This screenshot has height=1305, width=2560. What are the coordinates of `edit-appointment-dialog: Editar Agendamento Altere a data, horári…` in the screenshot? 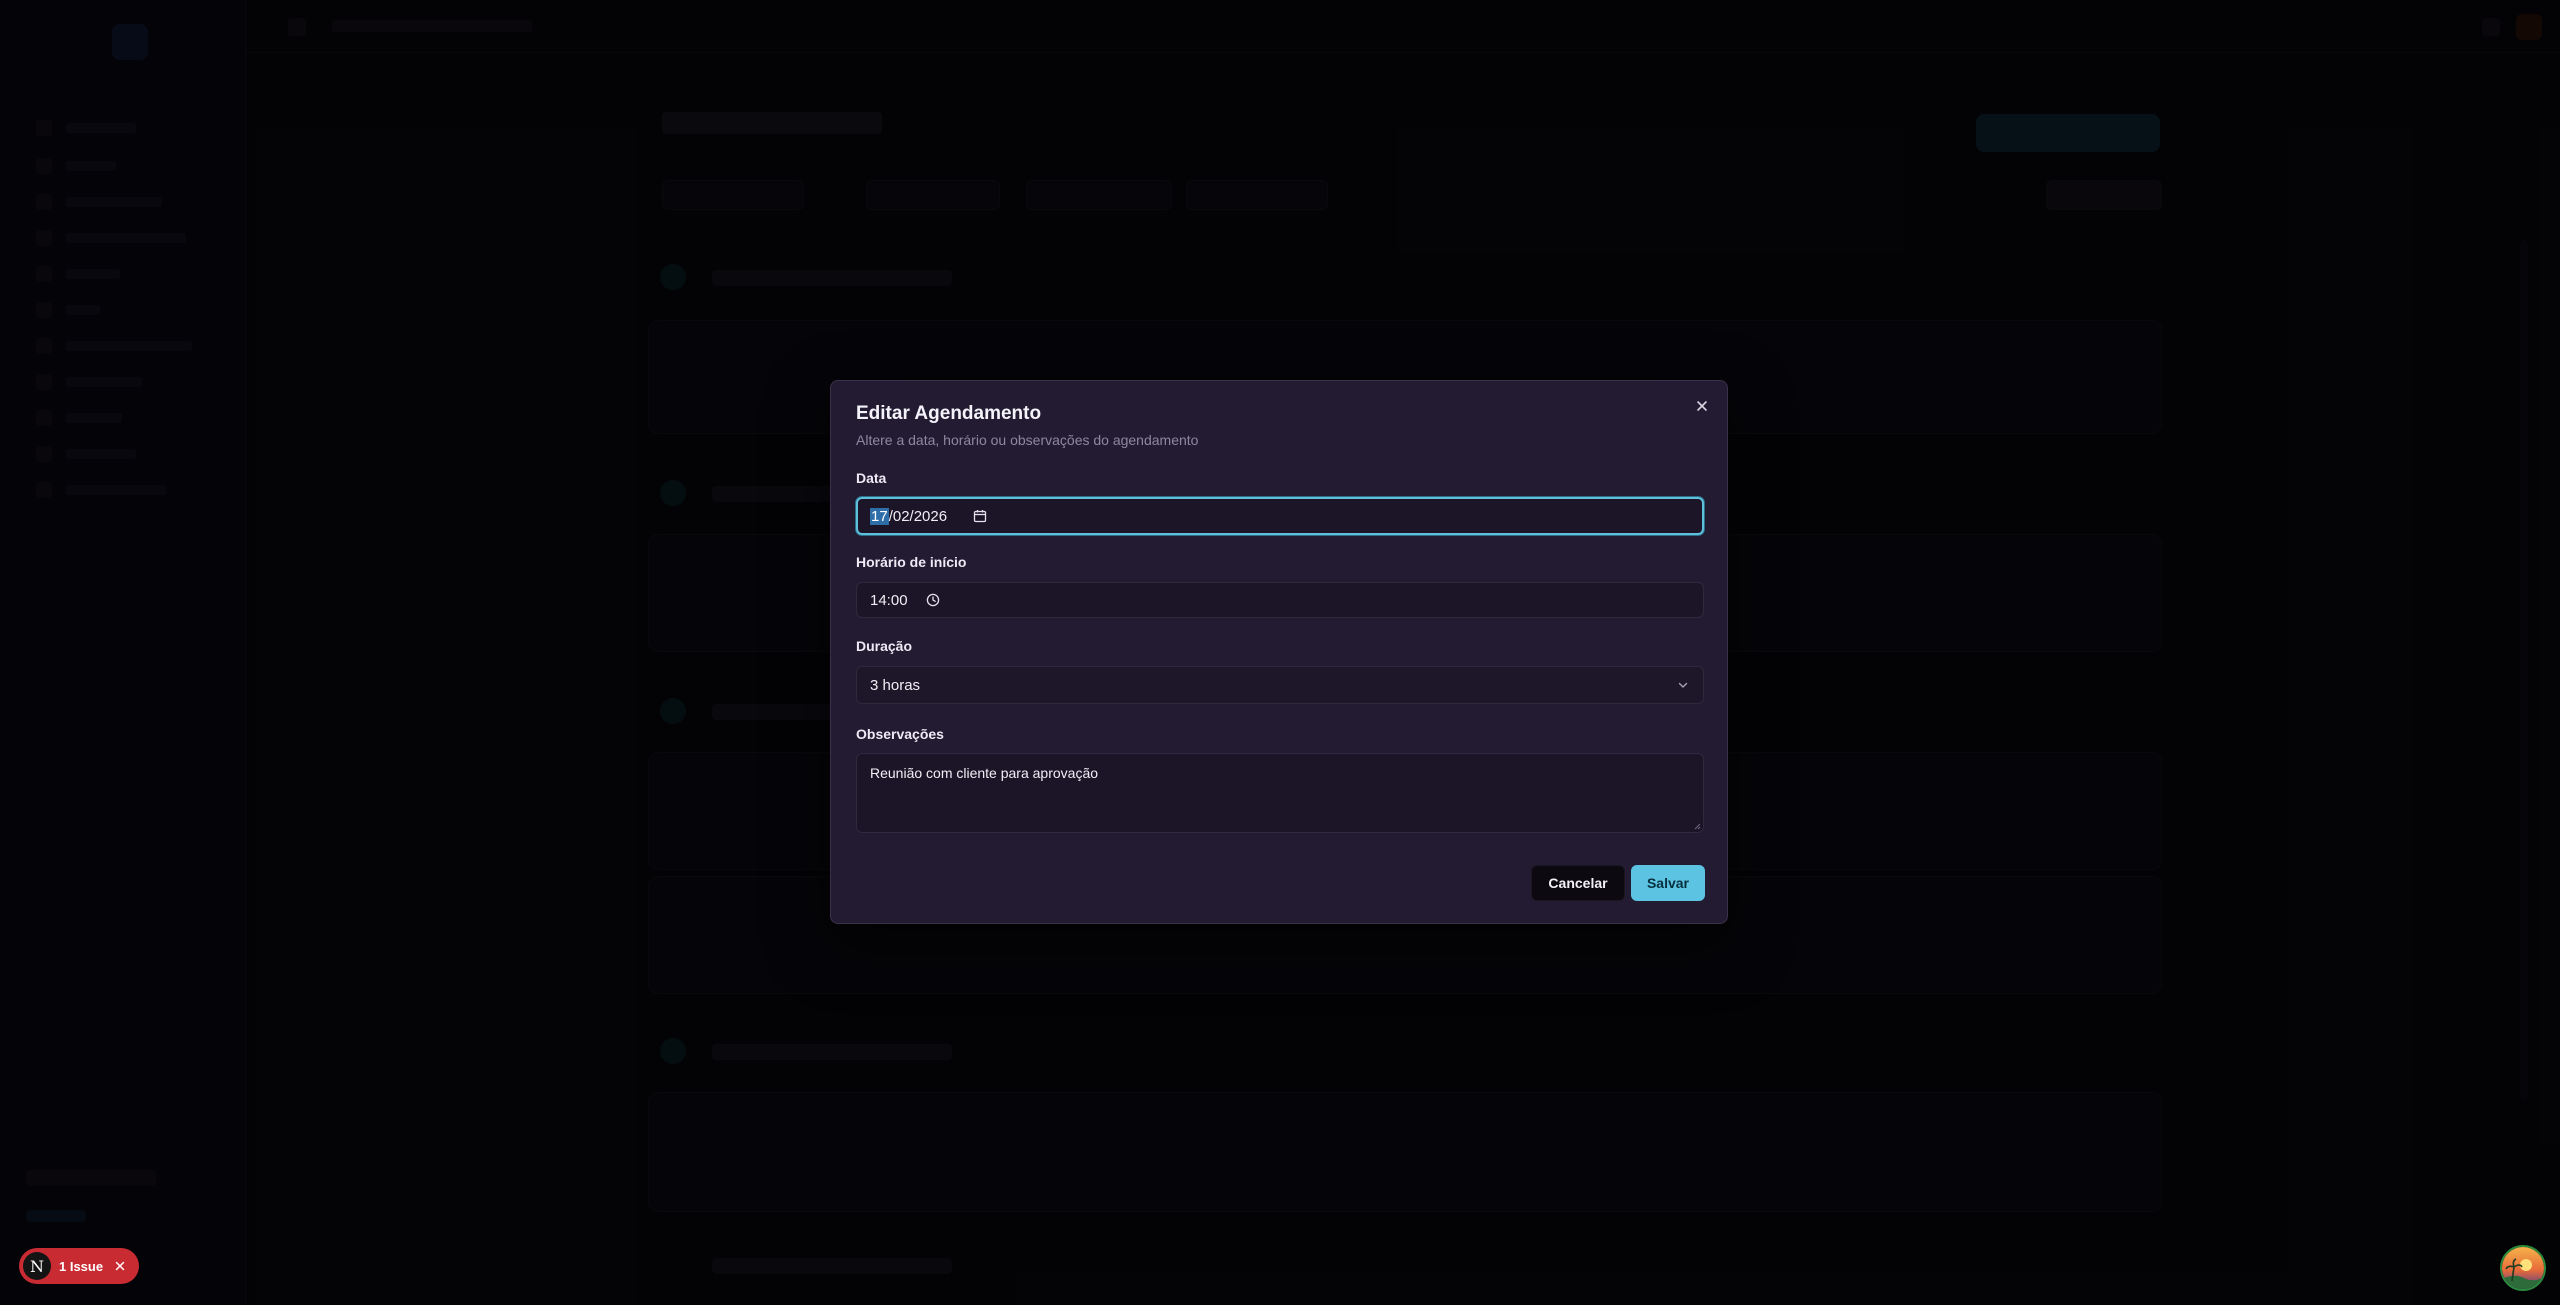 It's located at (1279, 652).